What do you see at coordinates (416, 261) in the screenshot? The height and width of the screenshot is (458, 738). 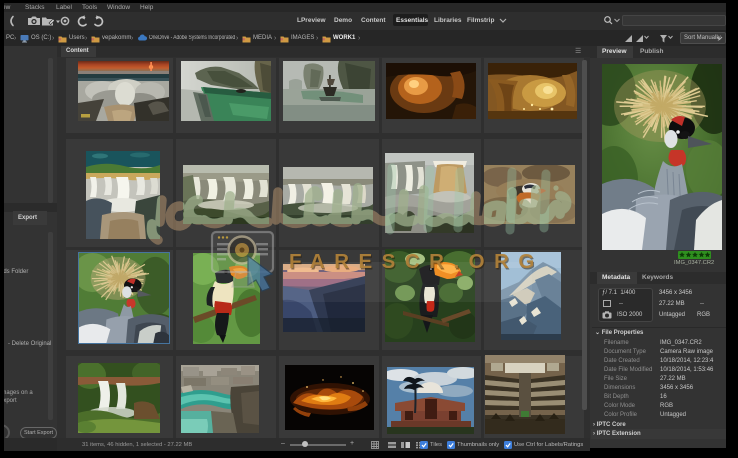 I see `svg-text: FARESCR.ORG` at bounding box center [416, 261].